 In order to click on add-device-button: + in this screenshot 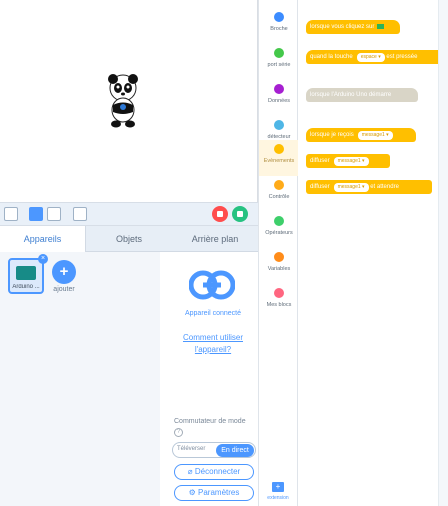, I will do `click(64, 272)`.